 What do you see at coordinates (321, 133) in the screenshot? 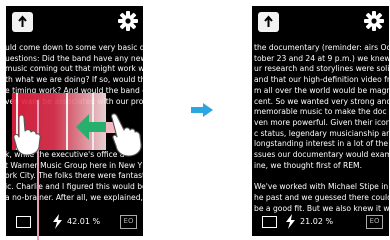
I see `text-line: c status, legendary musicianship and` at bounding box center [321, 133].